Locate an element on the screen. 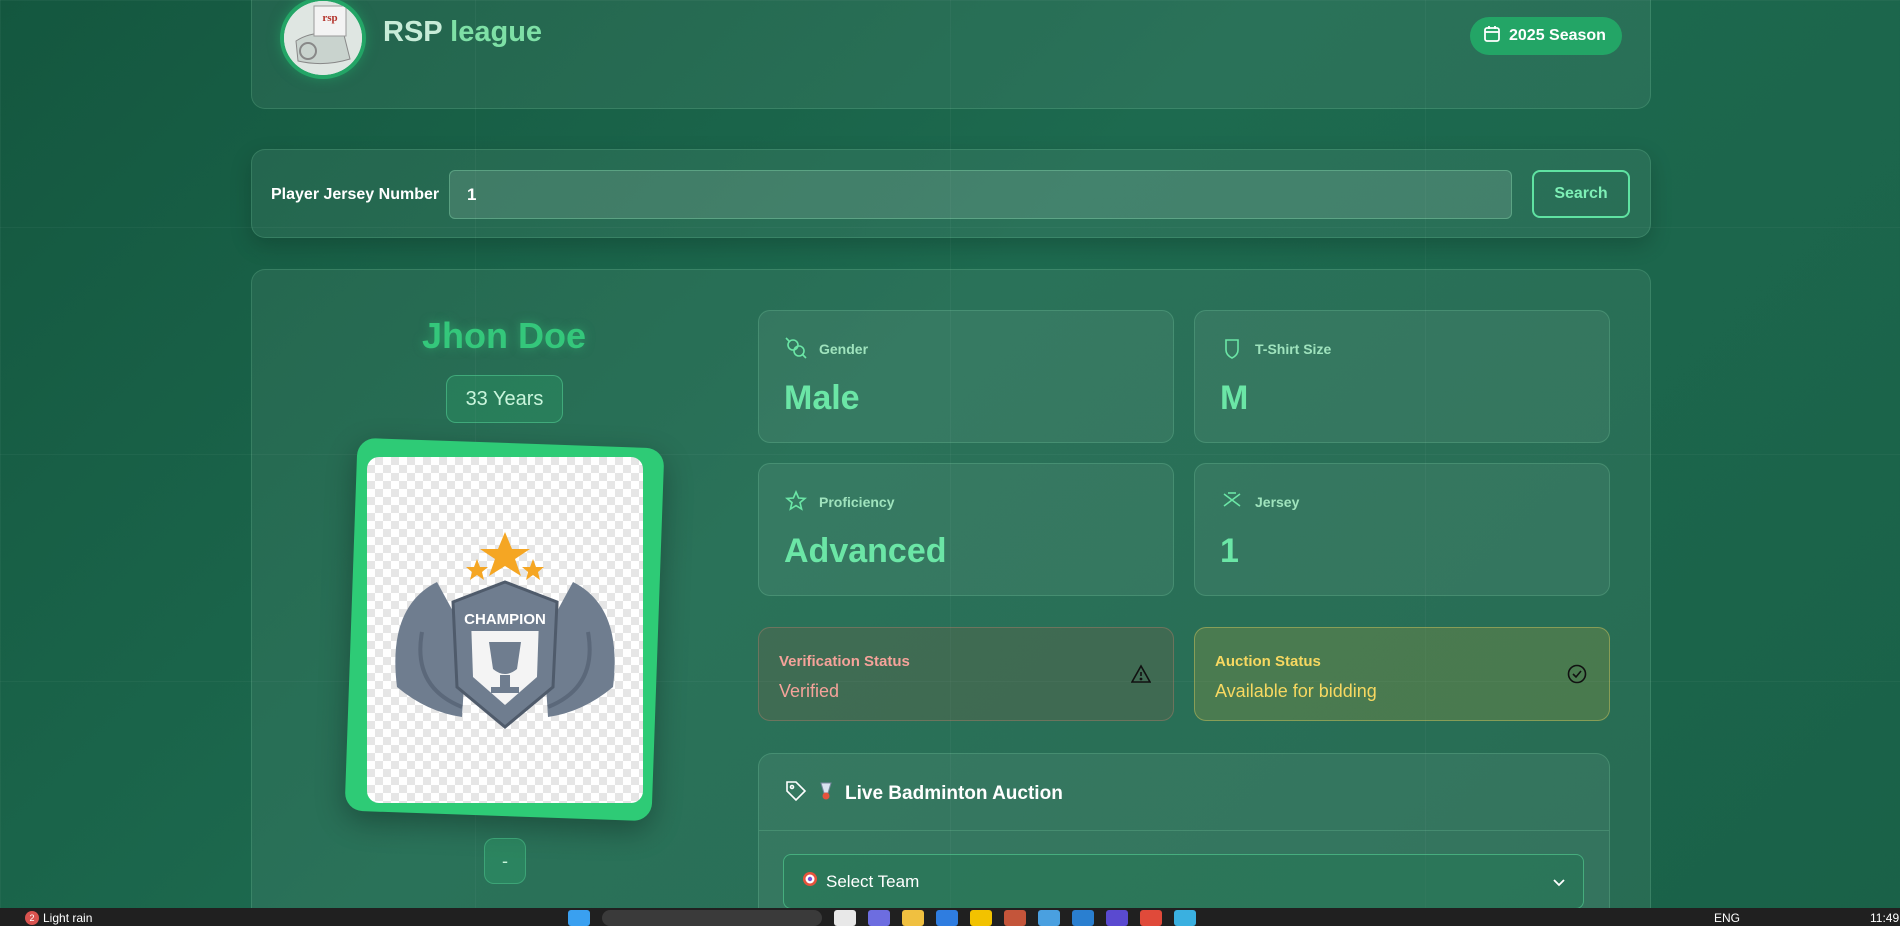 The height and width of the screenshot is (926, 1900). team-select-value: Select Team is located at coordinates (873, 881).